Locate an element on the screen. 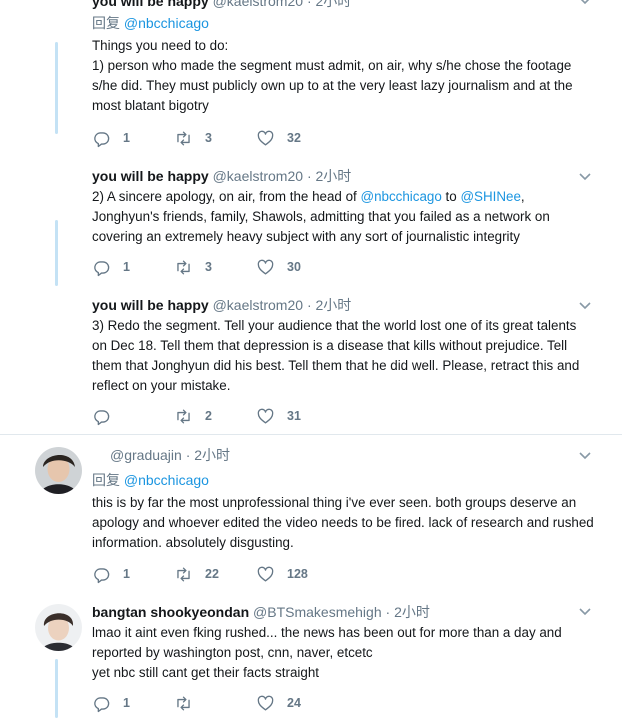 Image resolution: width=622 pixels, height=718 pixels. reply-action is located at coordinates (133, 416).